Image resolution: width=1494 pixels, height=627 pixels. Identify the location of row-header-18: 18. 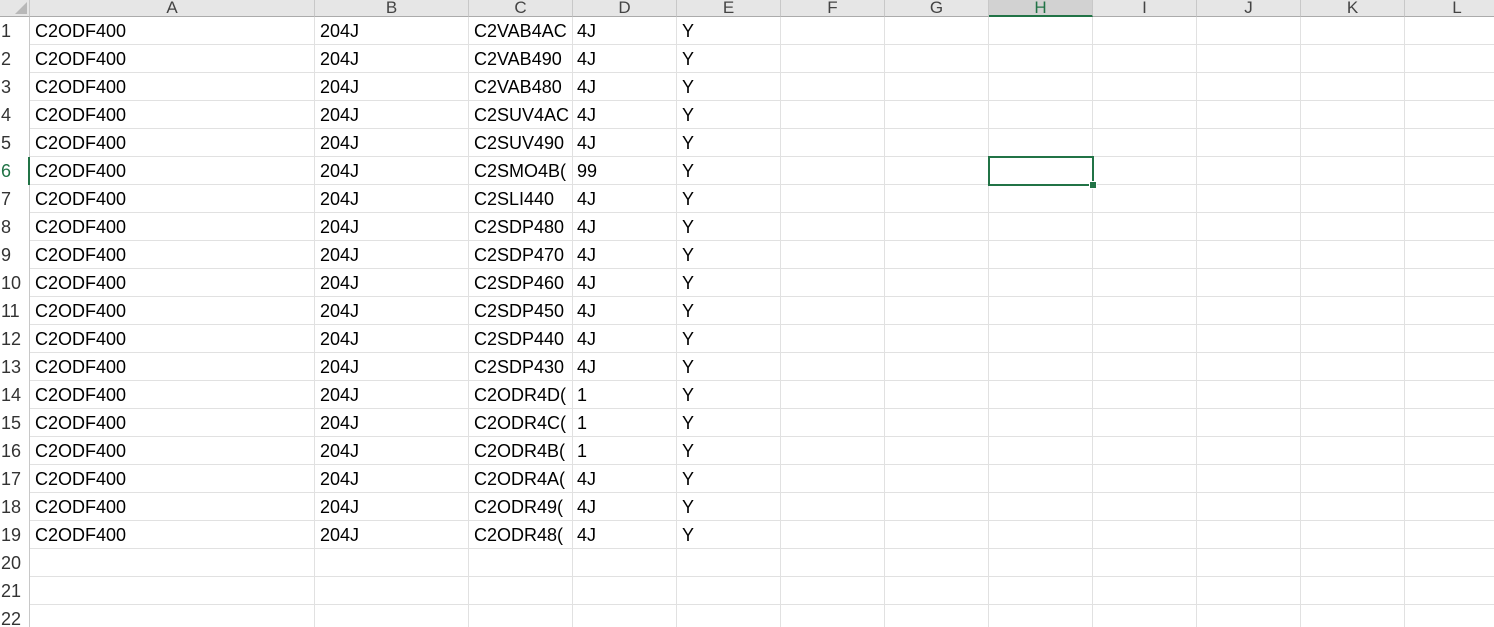
(15, 507).